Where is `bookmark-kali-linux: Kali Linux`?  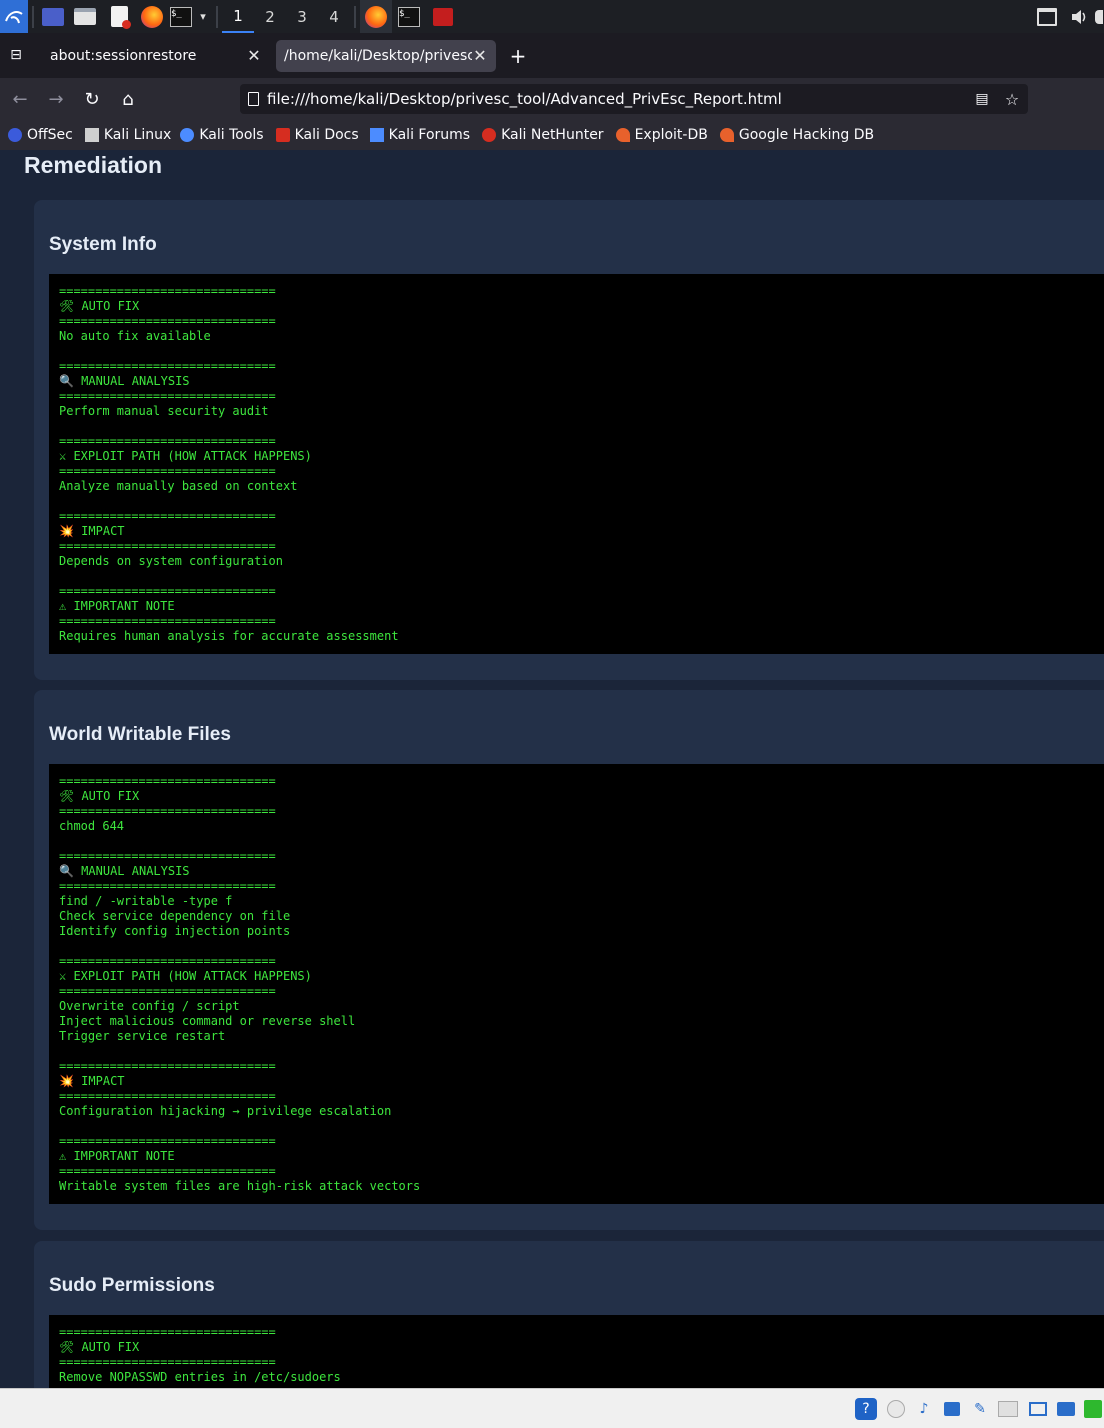
bookmark-kali-linux: Kali Linux is located at coordinates (127, 135).